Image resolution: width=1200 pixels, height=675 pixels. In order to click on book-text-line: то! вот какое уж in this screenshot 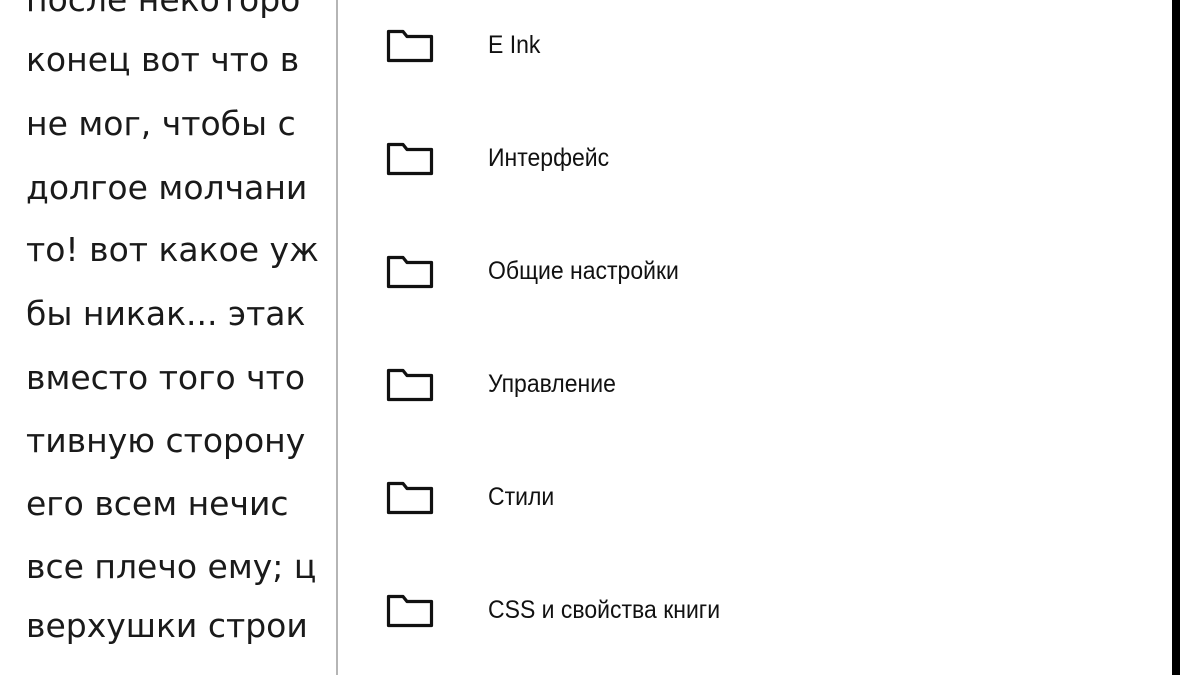, I will do `click(172, 249)`.